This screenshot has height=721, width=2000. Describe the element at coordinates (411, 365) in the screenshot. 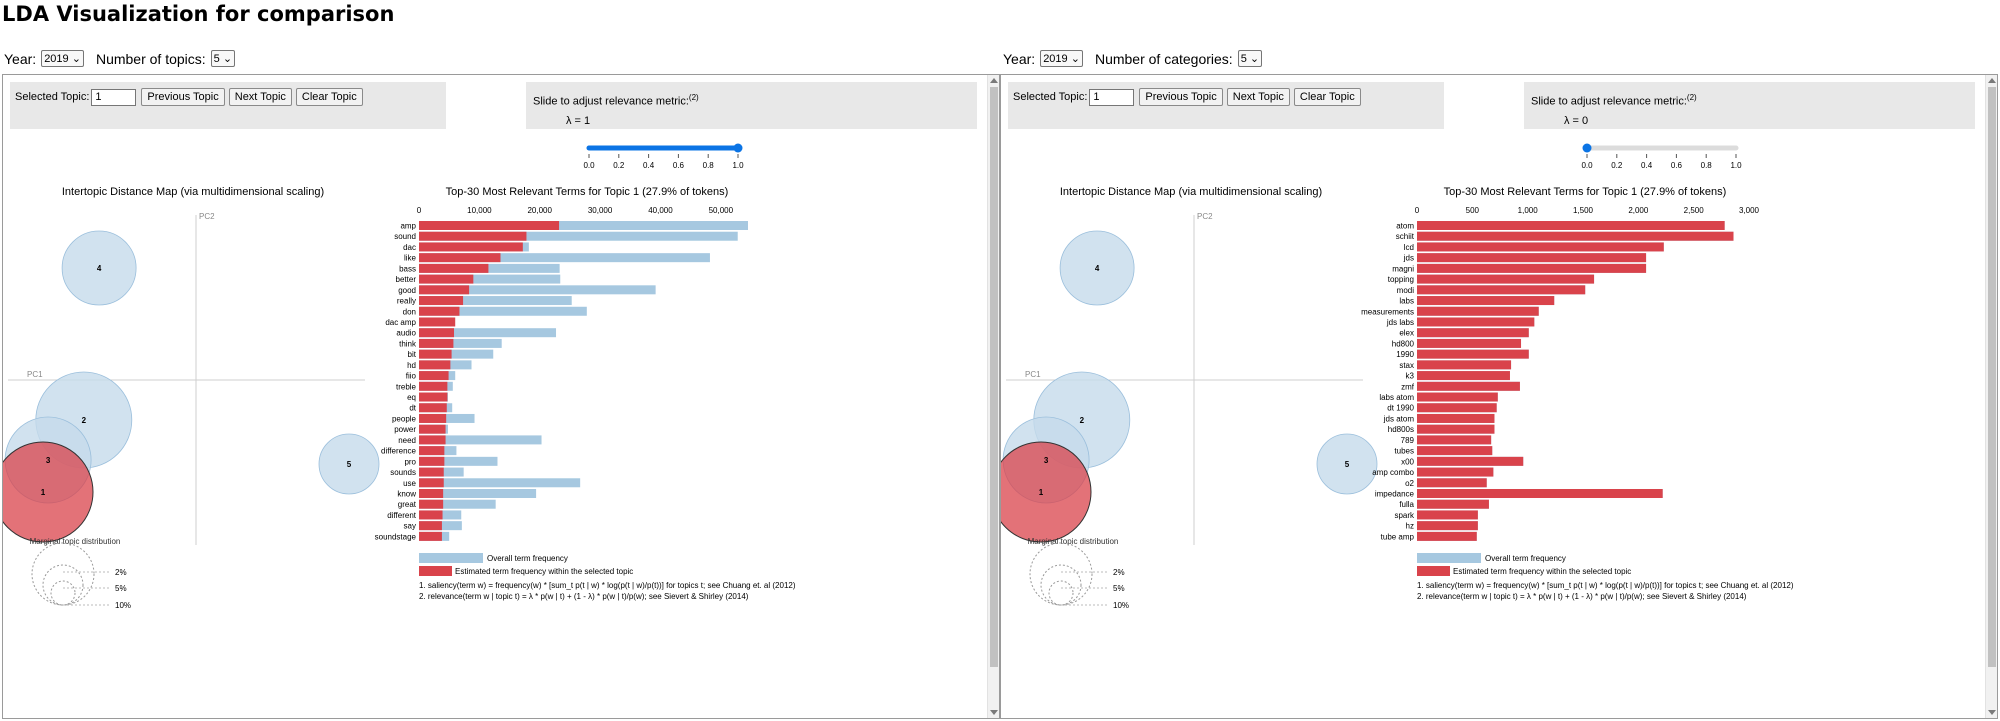

I see `term-label: hd` at that location.